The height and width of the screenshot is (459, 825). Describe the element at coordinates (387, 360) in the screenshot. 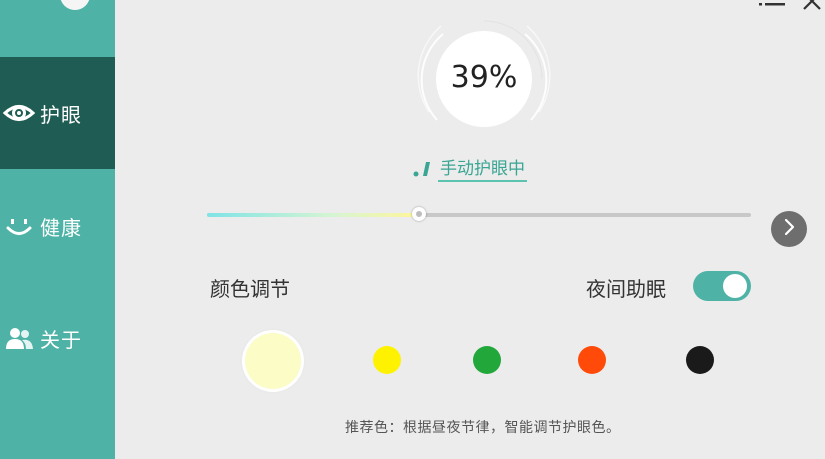

I see `color-swatch-yellow` at that location.